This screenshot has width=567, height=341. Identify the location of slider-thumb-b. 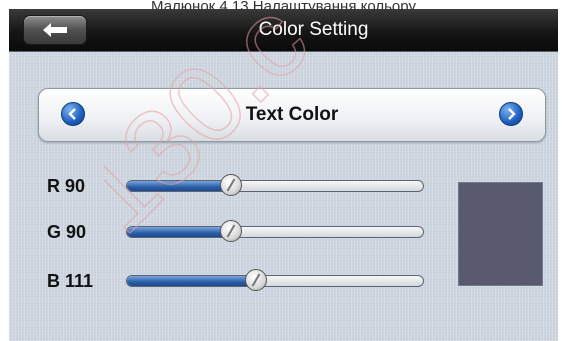
(255, 280).